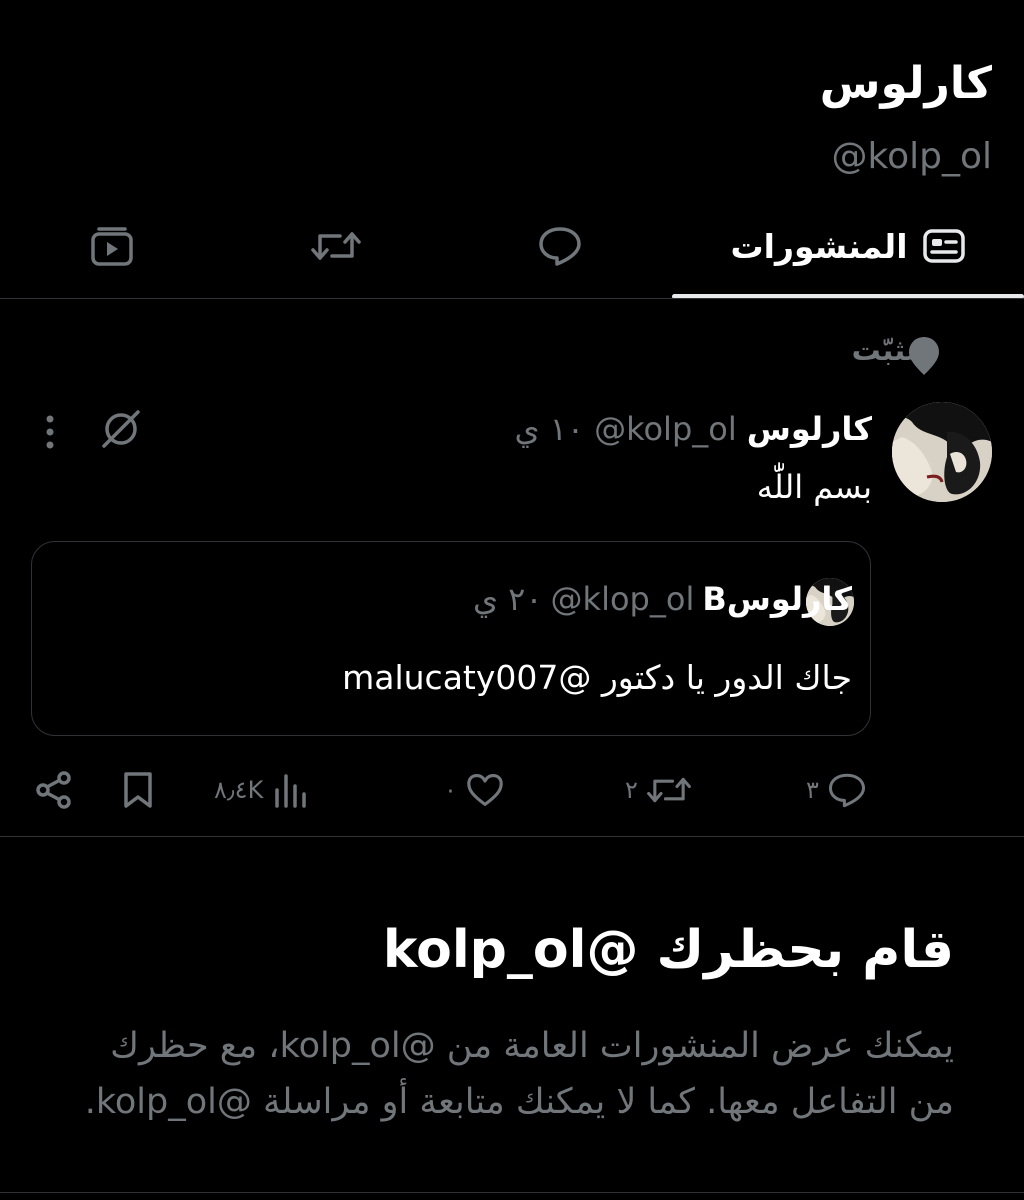 This screenshot has width=1024, height=1200. Describe the element at coordinates (911, 156) in the screenshot. I see `profile-handle: @kolp_ol` at that location.